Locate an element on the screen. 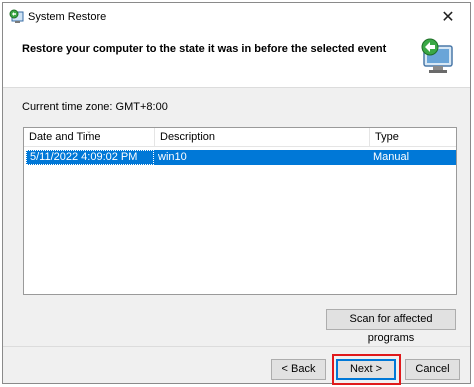 The image size is (474, 387). restore-point-row: 5/11/2022 4:09:02 PM win10 Manual is located at coordinates (241, 157).